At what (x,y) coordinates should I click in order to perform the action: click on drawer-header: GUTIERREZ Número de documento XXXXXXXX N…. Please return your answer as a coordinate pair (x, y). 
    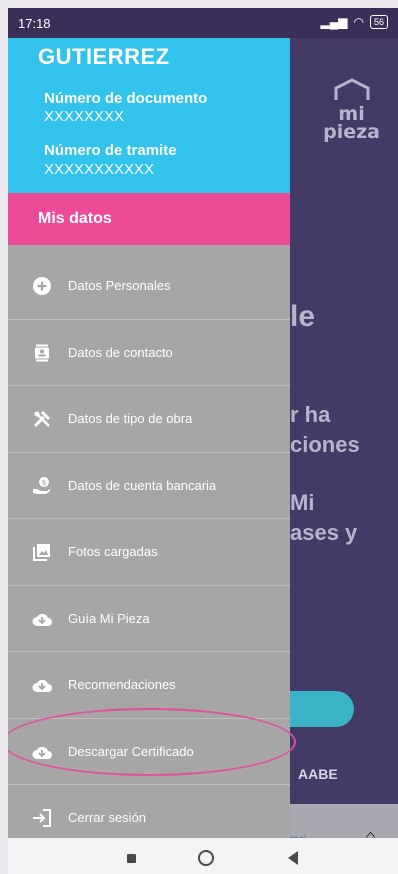
    Looking at the image, I should click on (149, 115).